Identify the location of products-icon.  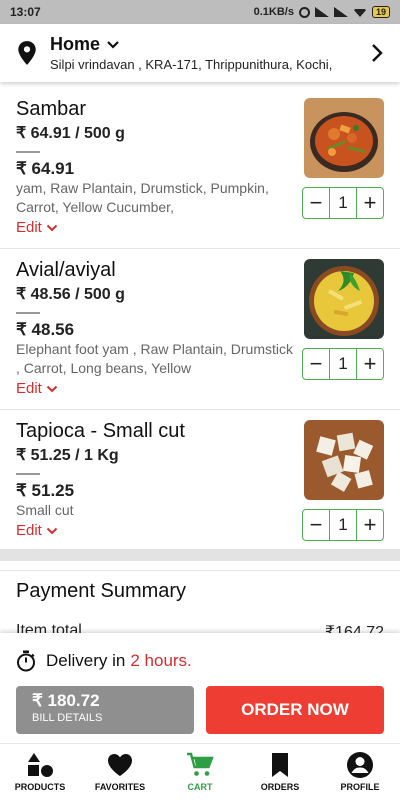
(40, 765).